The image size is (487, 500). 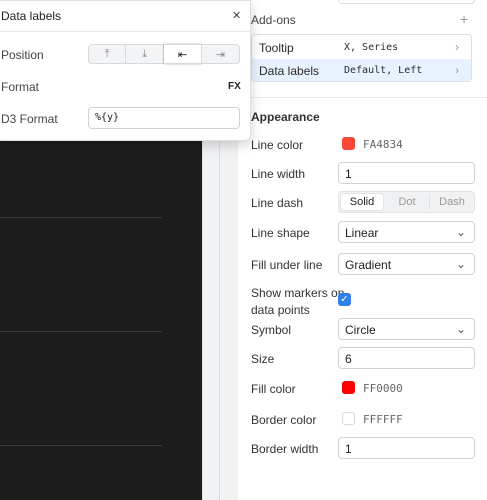 I want to click on add-icon: +, so click(x=464, y=19).